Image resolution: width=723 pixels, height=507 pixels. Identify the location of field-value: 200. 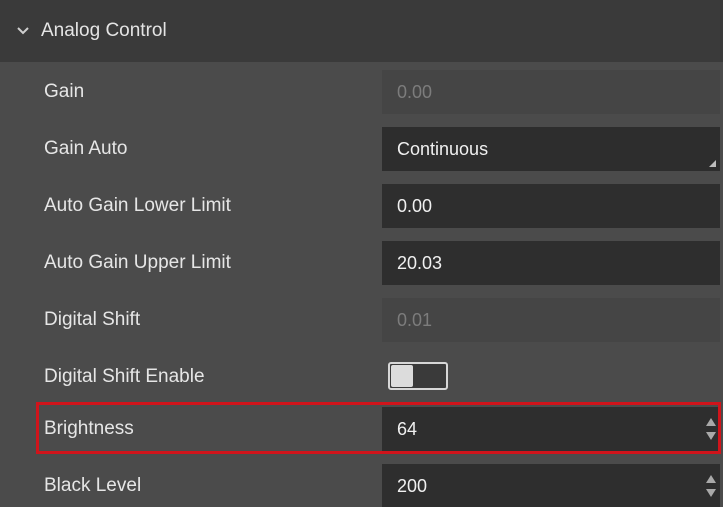
(412, 485).